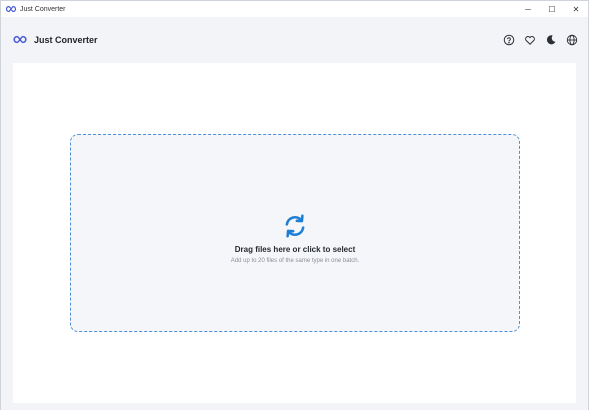  I want to click on app-logo-icon, so click(11, 9).